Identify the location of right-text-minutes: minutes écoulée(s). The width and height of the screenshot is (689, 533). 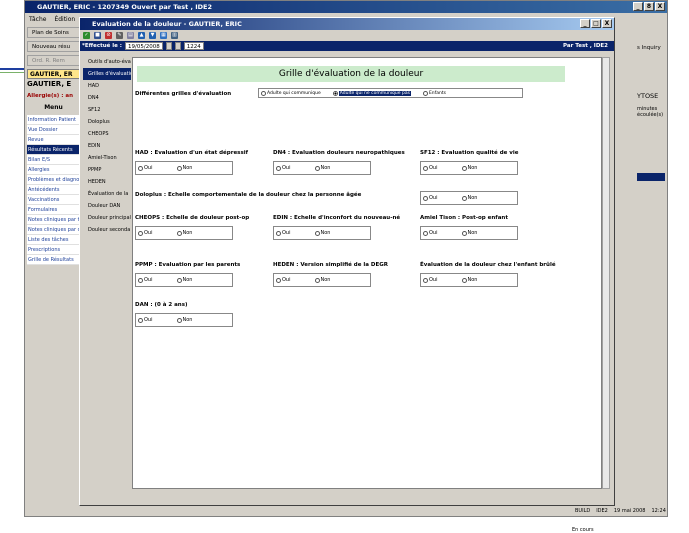
(650, 112).